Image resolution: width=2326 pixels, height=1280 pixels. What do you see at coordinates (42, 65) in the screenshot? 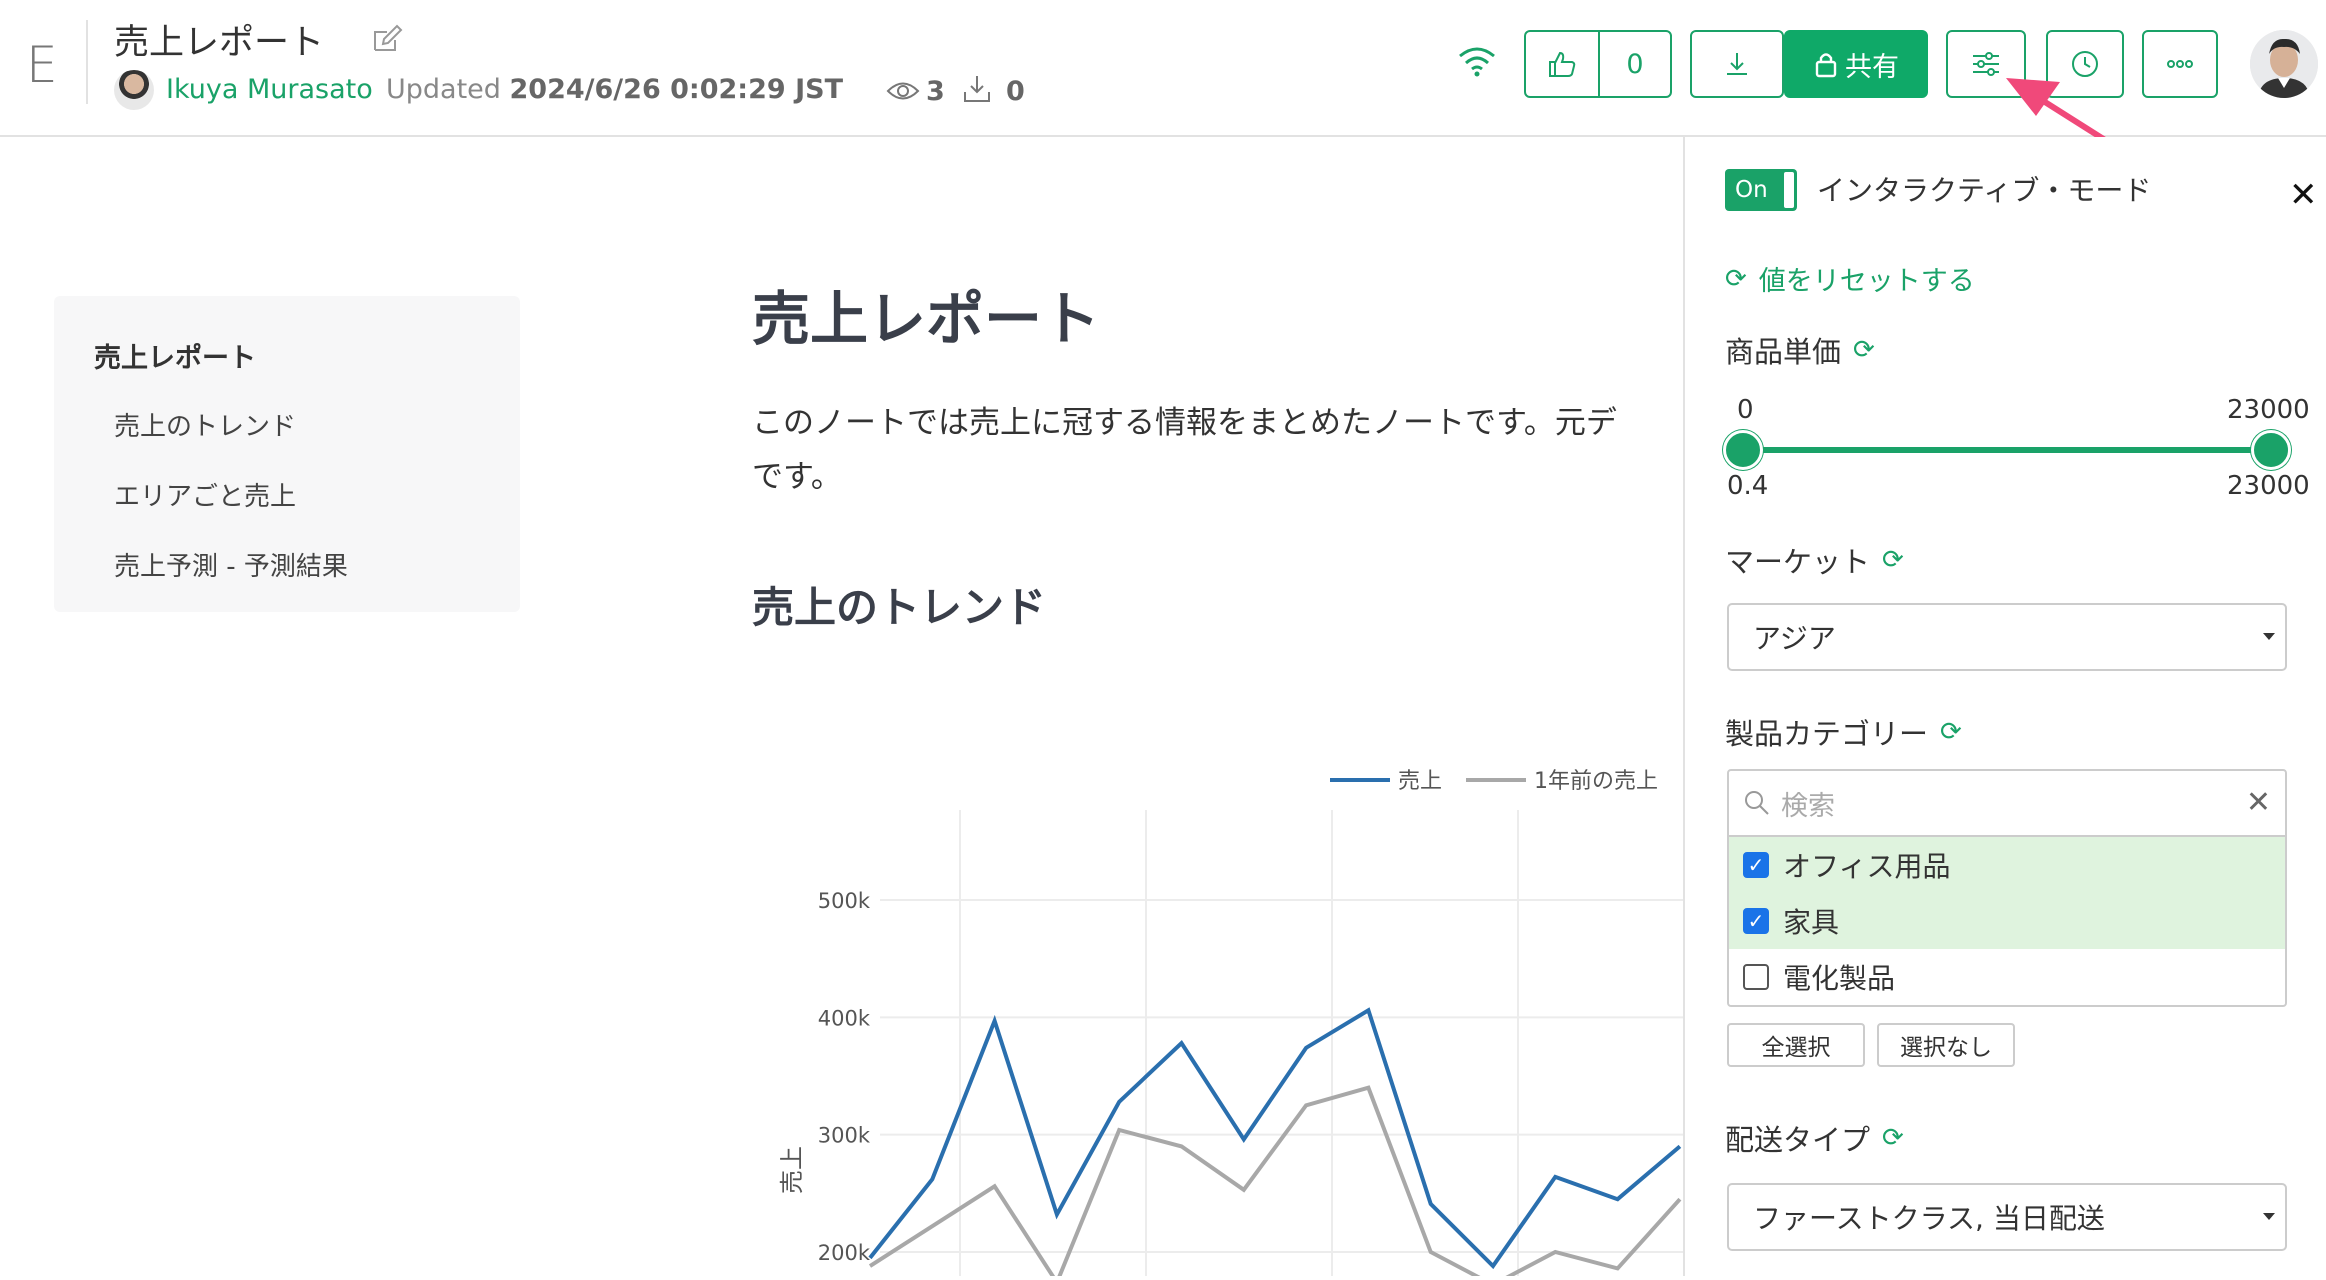
I see `app-logo: E` at bounding box center [42, 65].